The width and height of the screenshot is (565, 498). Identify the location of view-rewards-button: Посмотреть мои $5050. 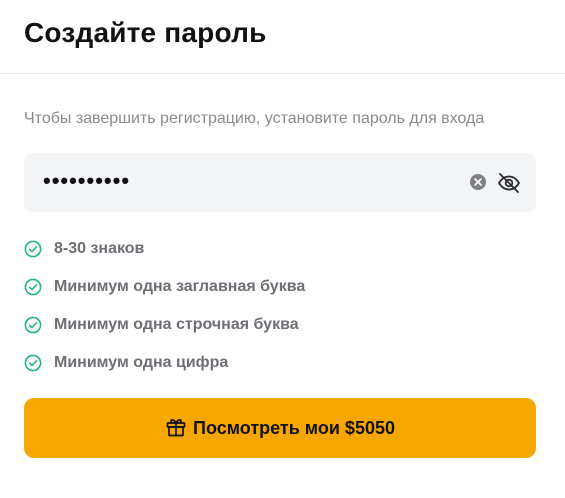
(280, 428).